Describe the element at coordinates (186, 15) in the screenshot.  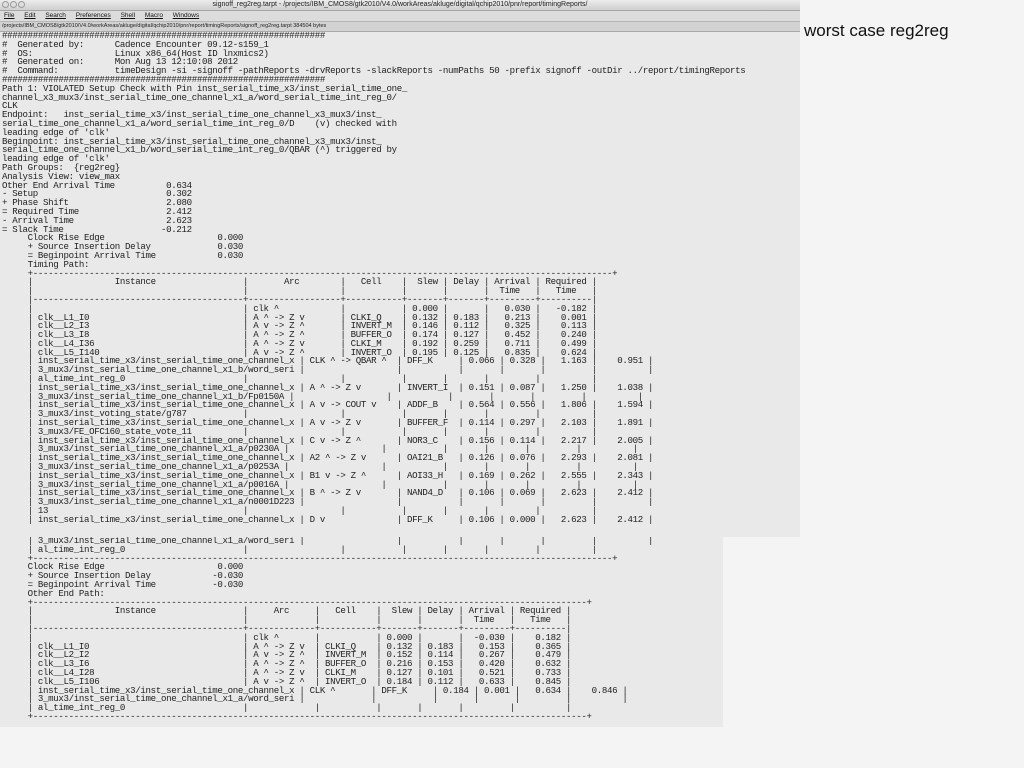
I see `menu-windows: Windows` at that location.